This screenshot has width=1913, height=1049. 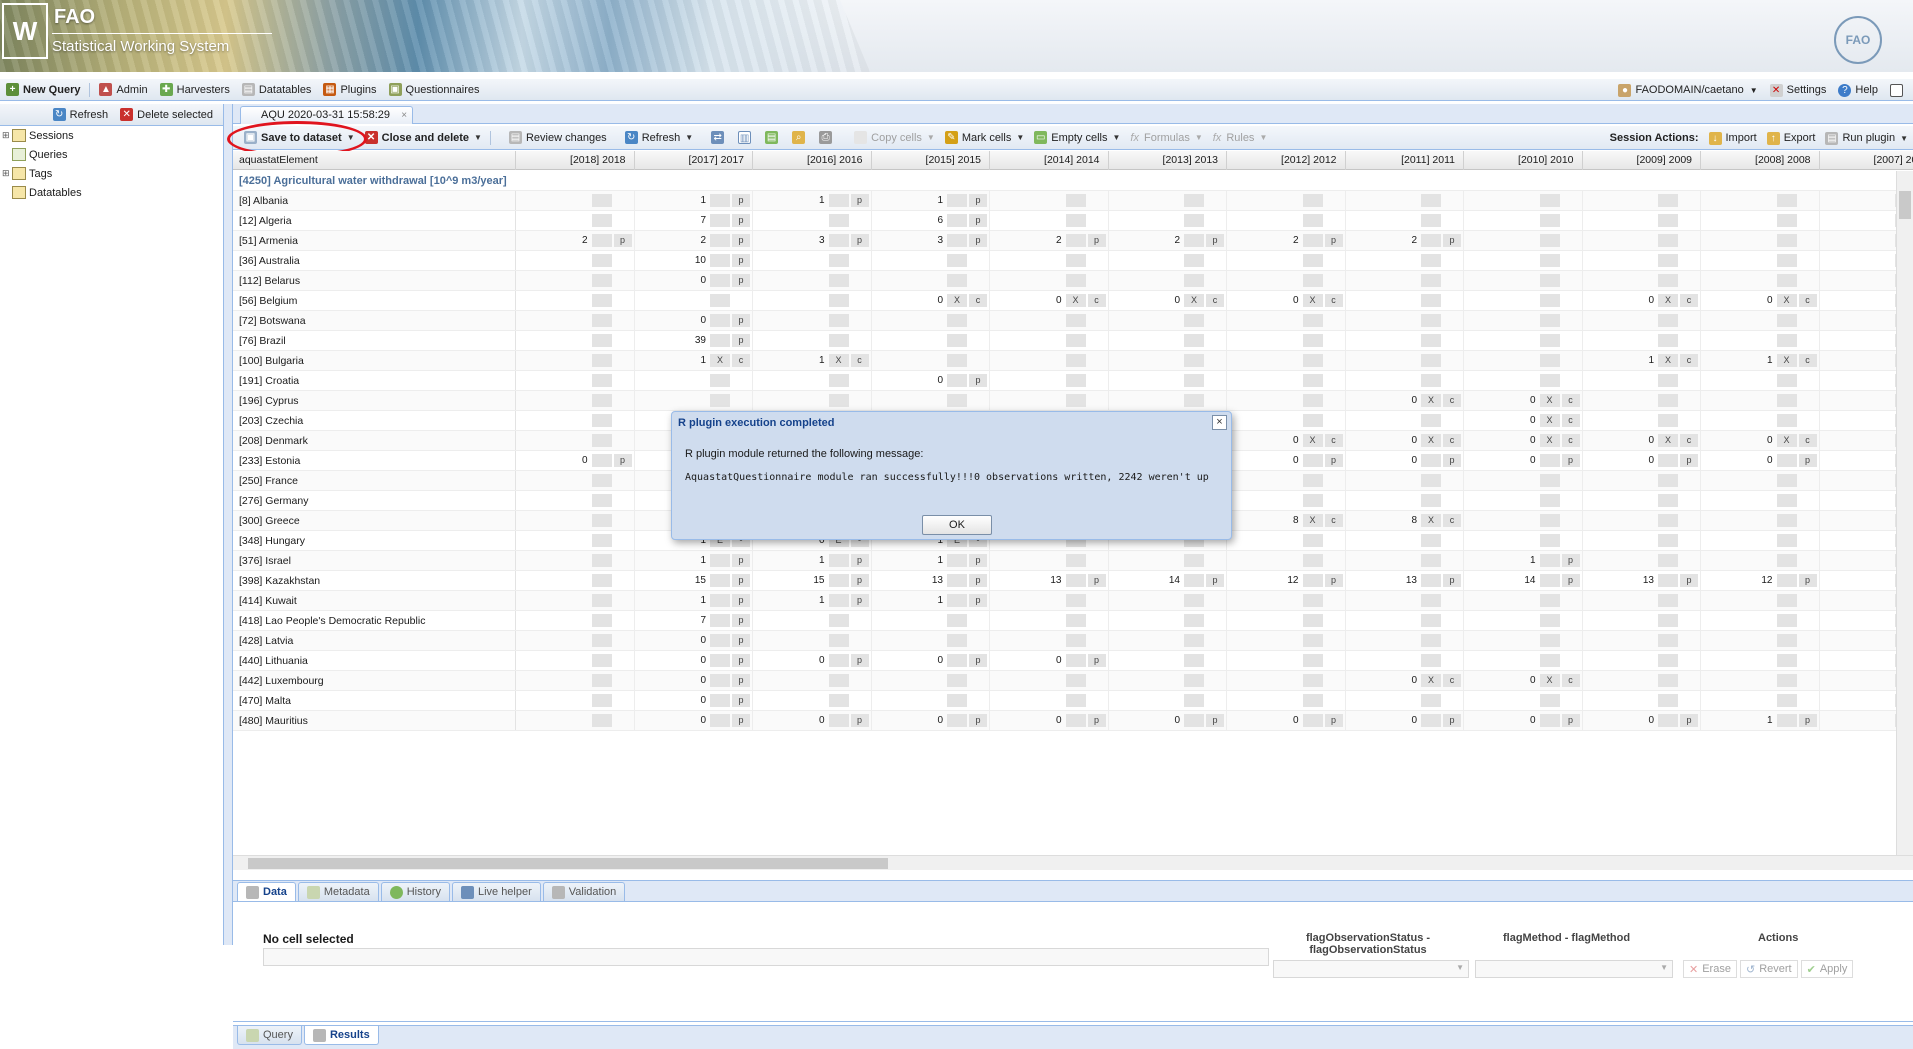 What do you see at coordinates (374, 540) in the screenshot?
I see `row-label: [348] Hungary` at bounding box center [374, 540].